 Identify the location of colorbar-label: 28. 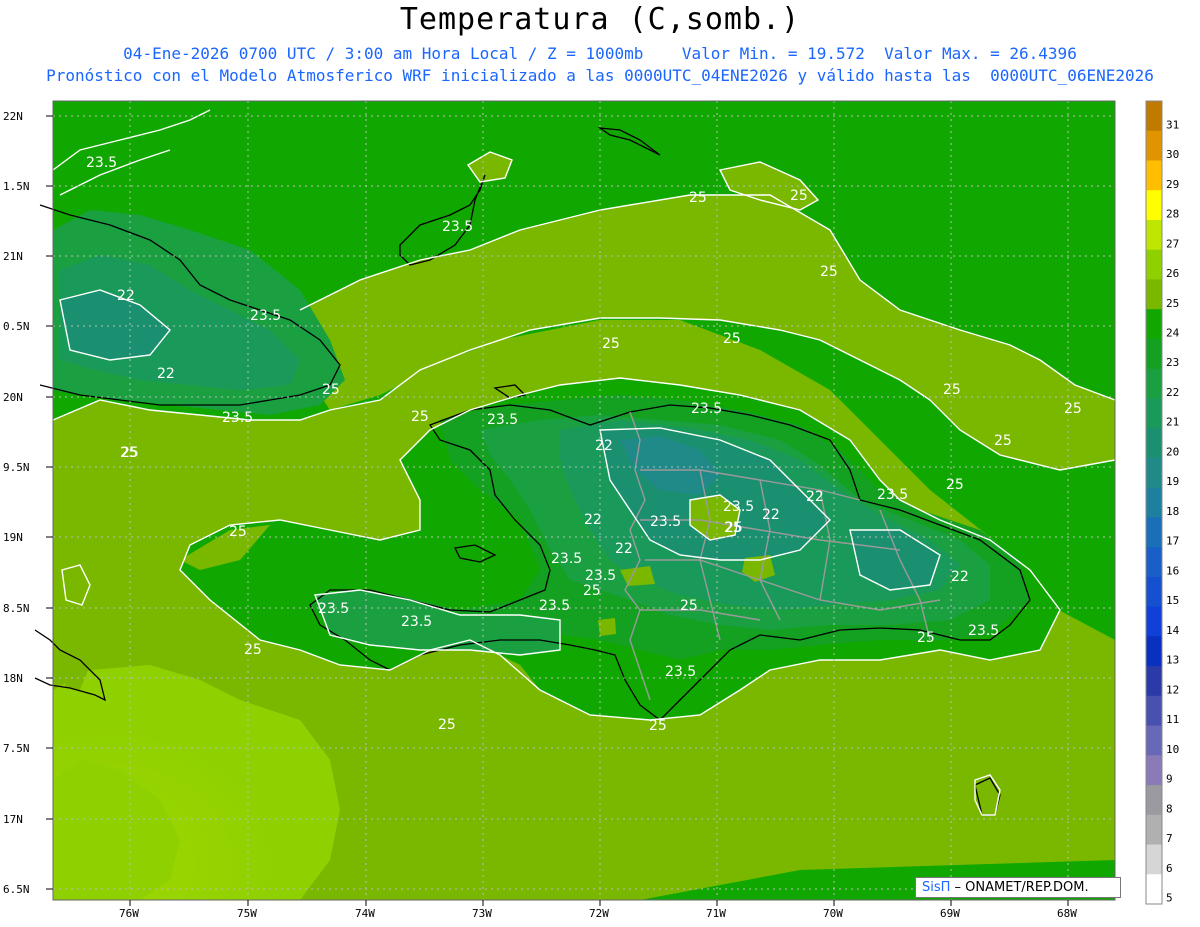
(1172, 214).